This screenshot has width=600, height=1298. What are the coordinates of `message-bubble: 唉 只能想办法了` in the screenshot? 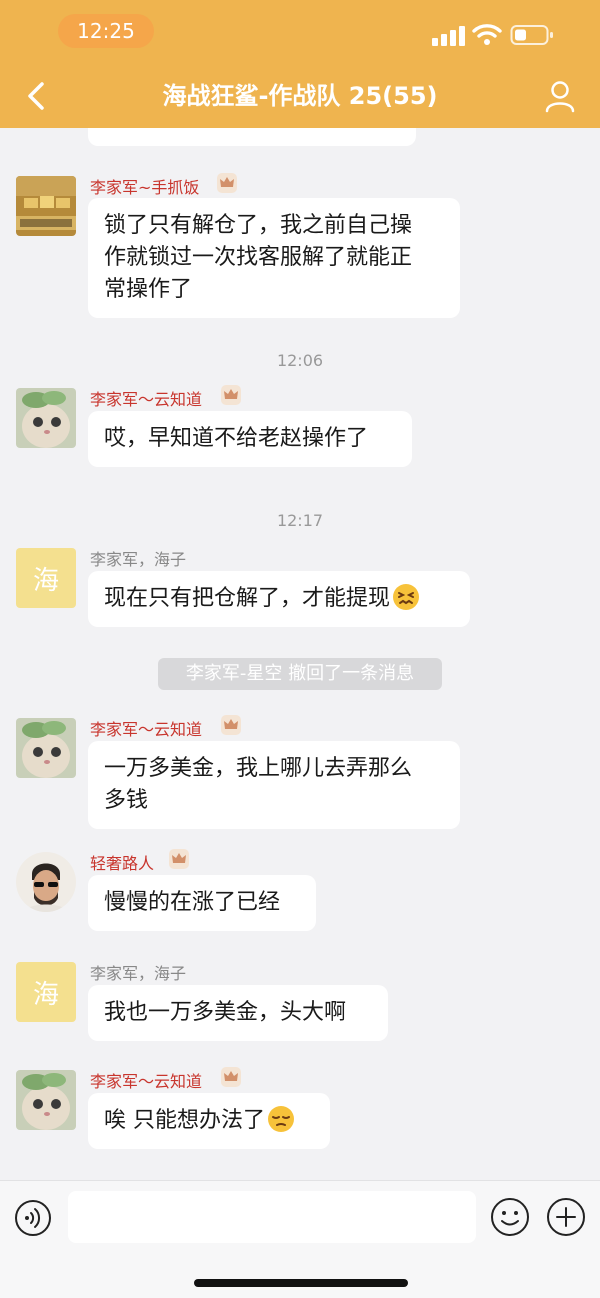 It's located at (209, 1121).